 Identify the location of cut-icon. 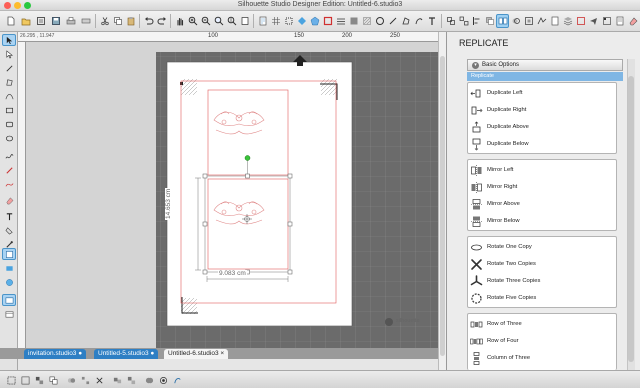
(104, 21).